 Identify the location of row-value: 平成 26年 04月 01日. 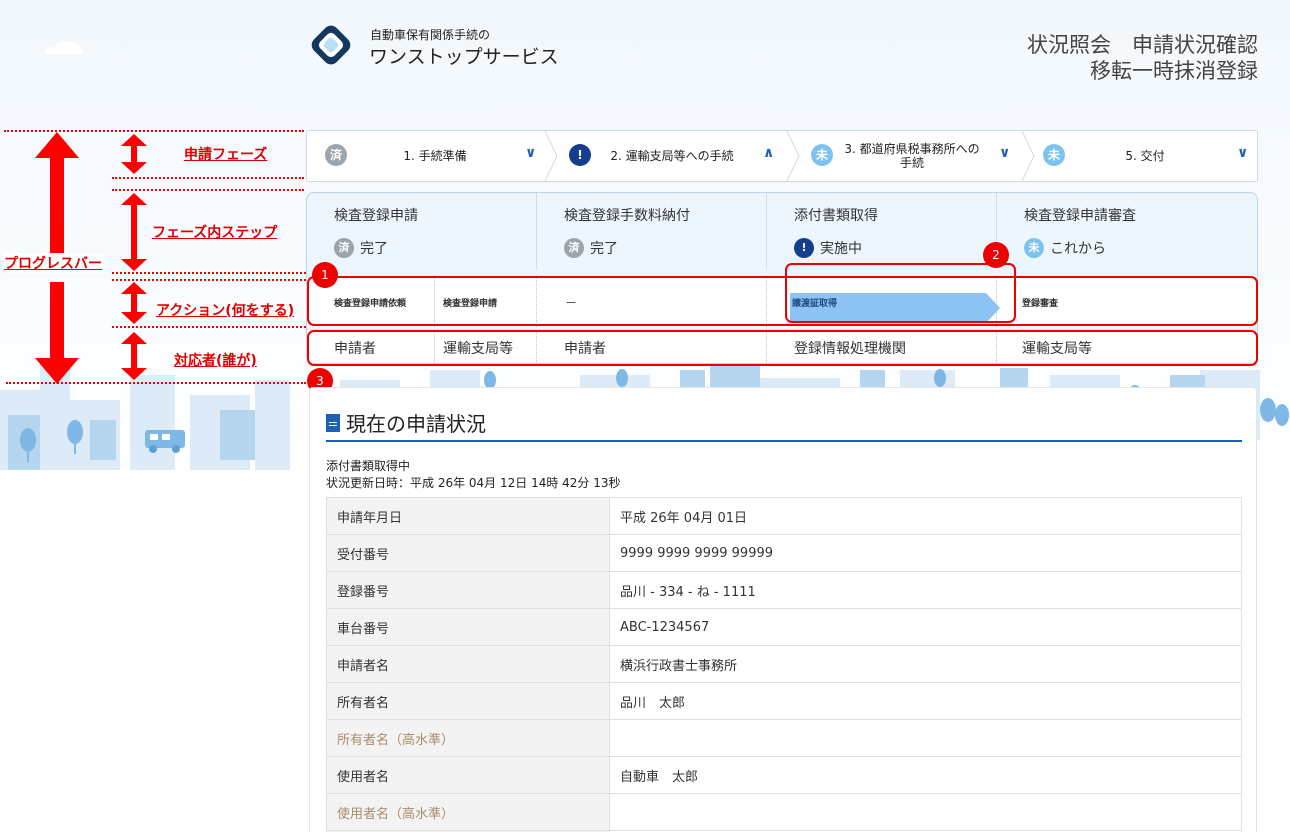
(925, 516).